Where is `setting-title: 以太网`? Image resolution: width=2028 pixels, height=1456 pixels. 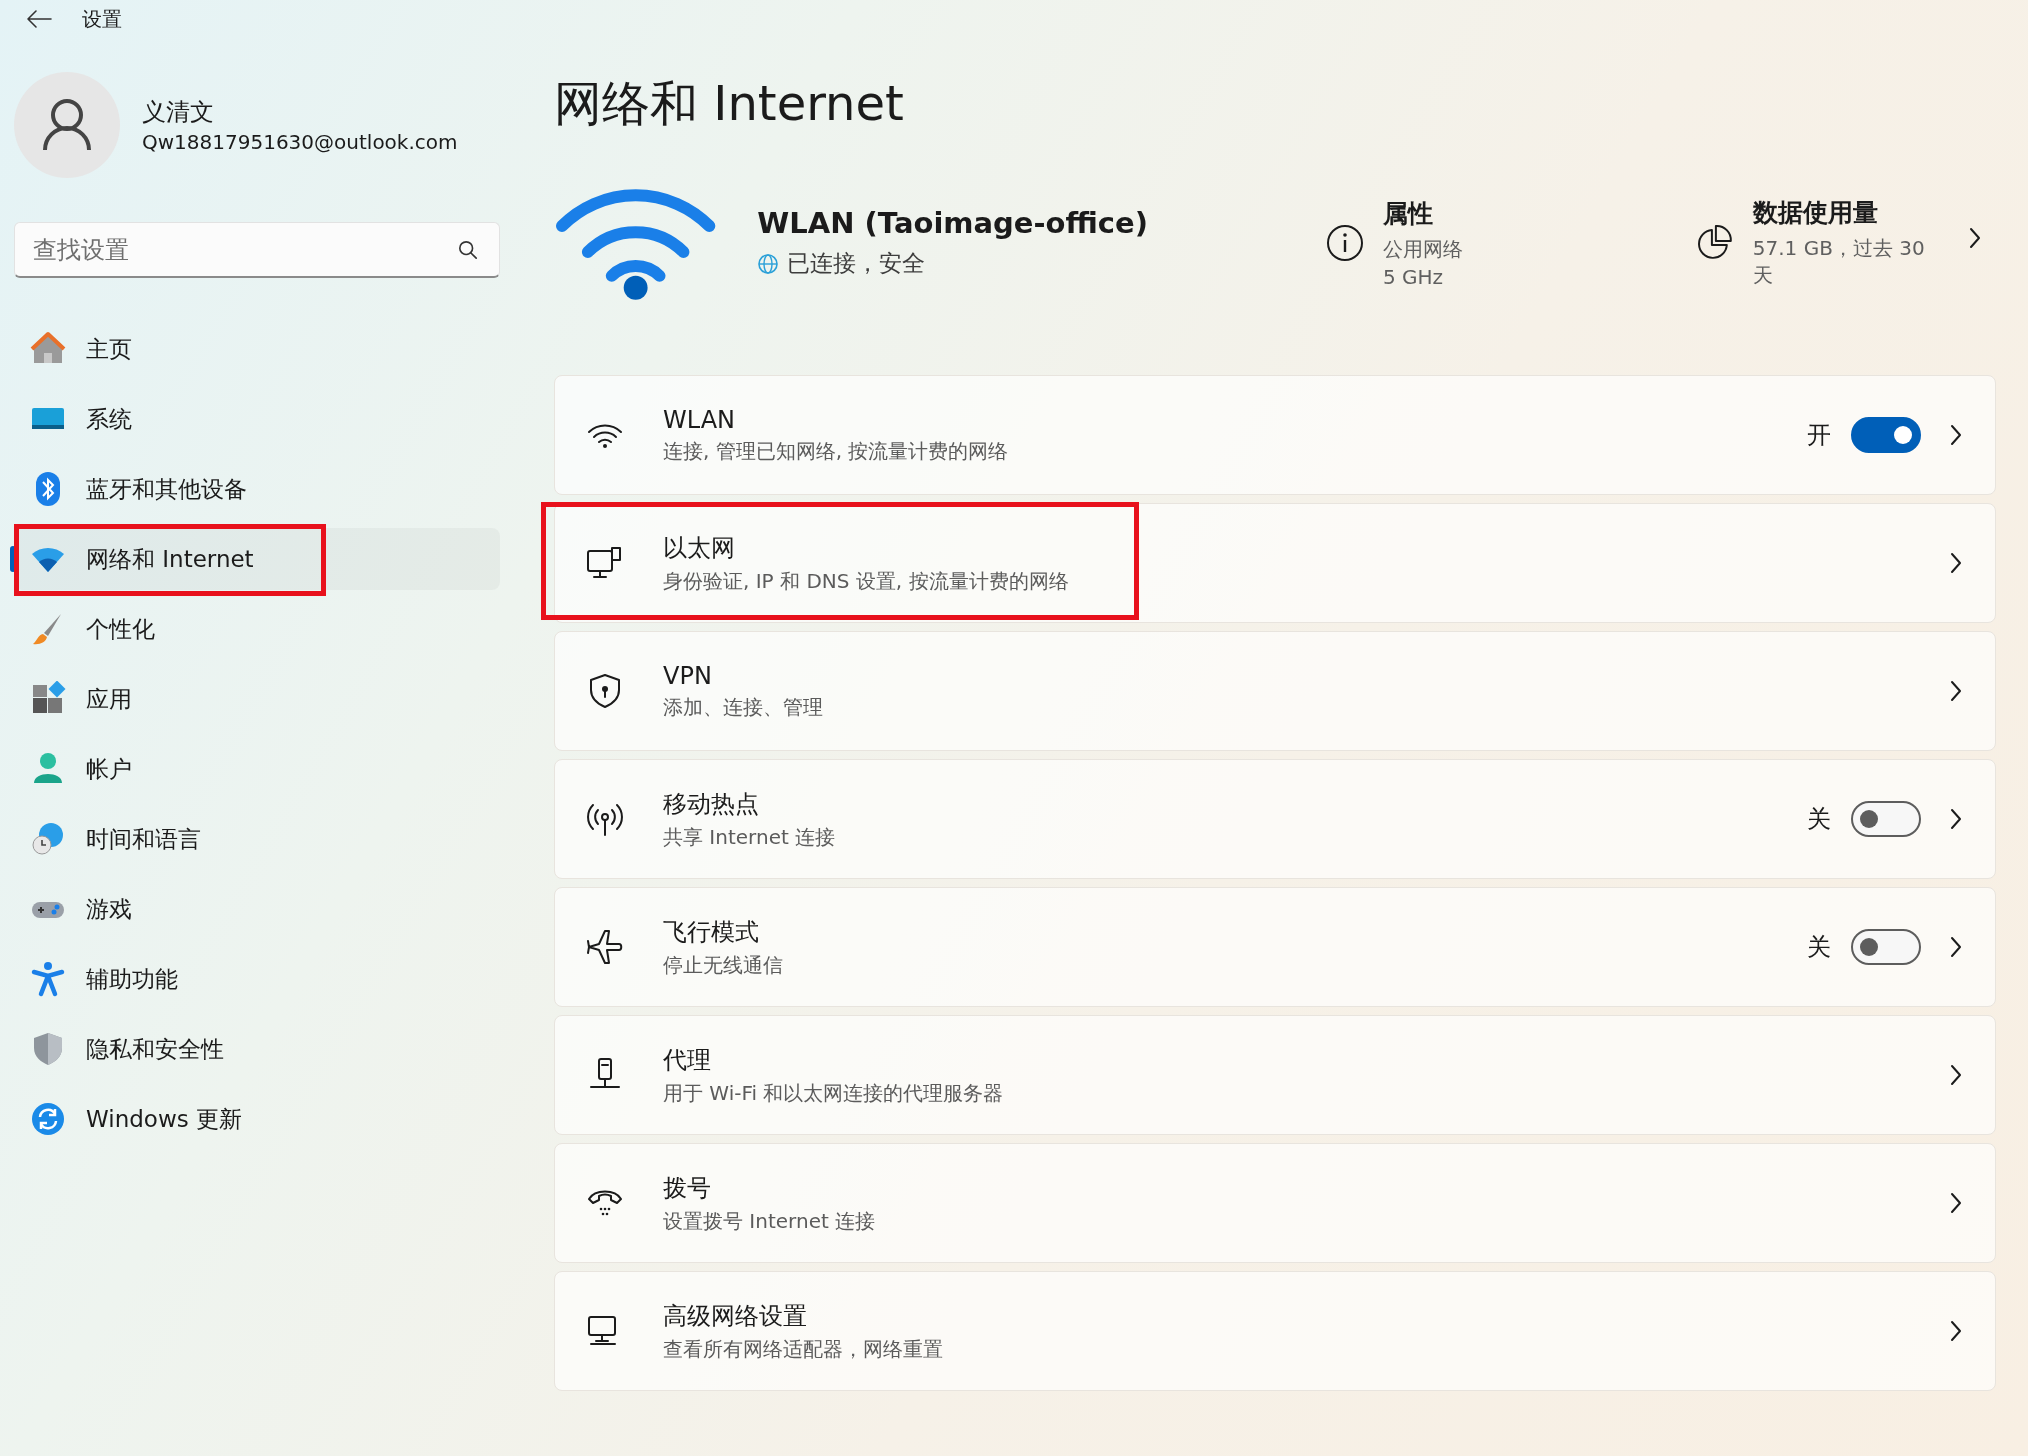
setting-title: 以太网 is located at coordinates (699, 548).